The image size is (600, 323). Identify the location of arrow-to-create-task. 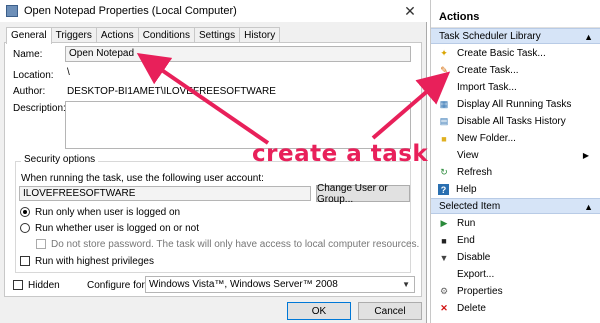
(411, 105).